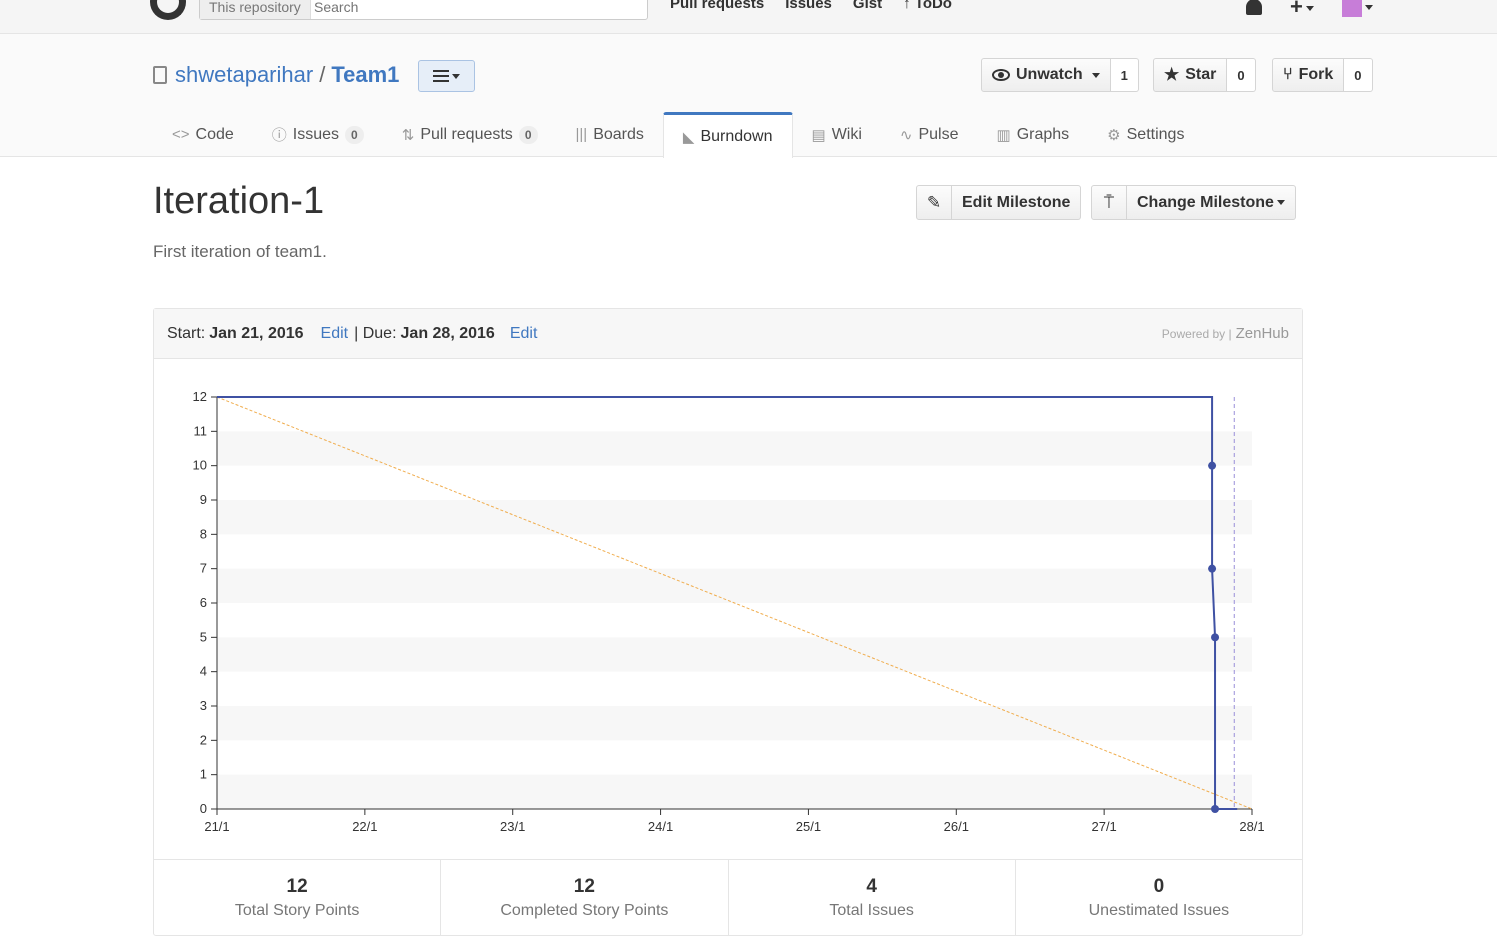 This screenshot has width=1497, height=951. I want to click on graphs-icon: ▥, so click(1003, 135).